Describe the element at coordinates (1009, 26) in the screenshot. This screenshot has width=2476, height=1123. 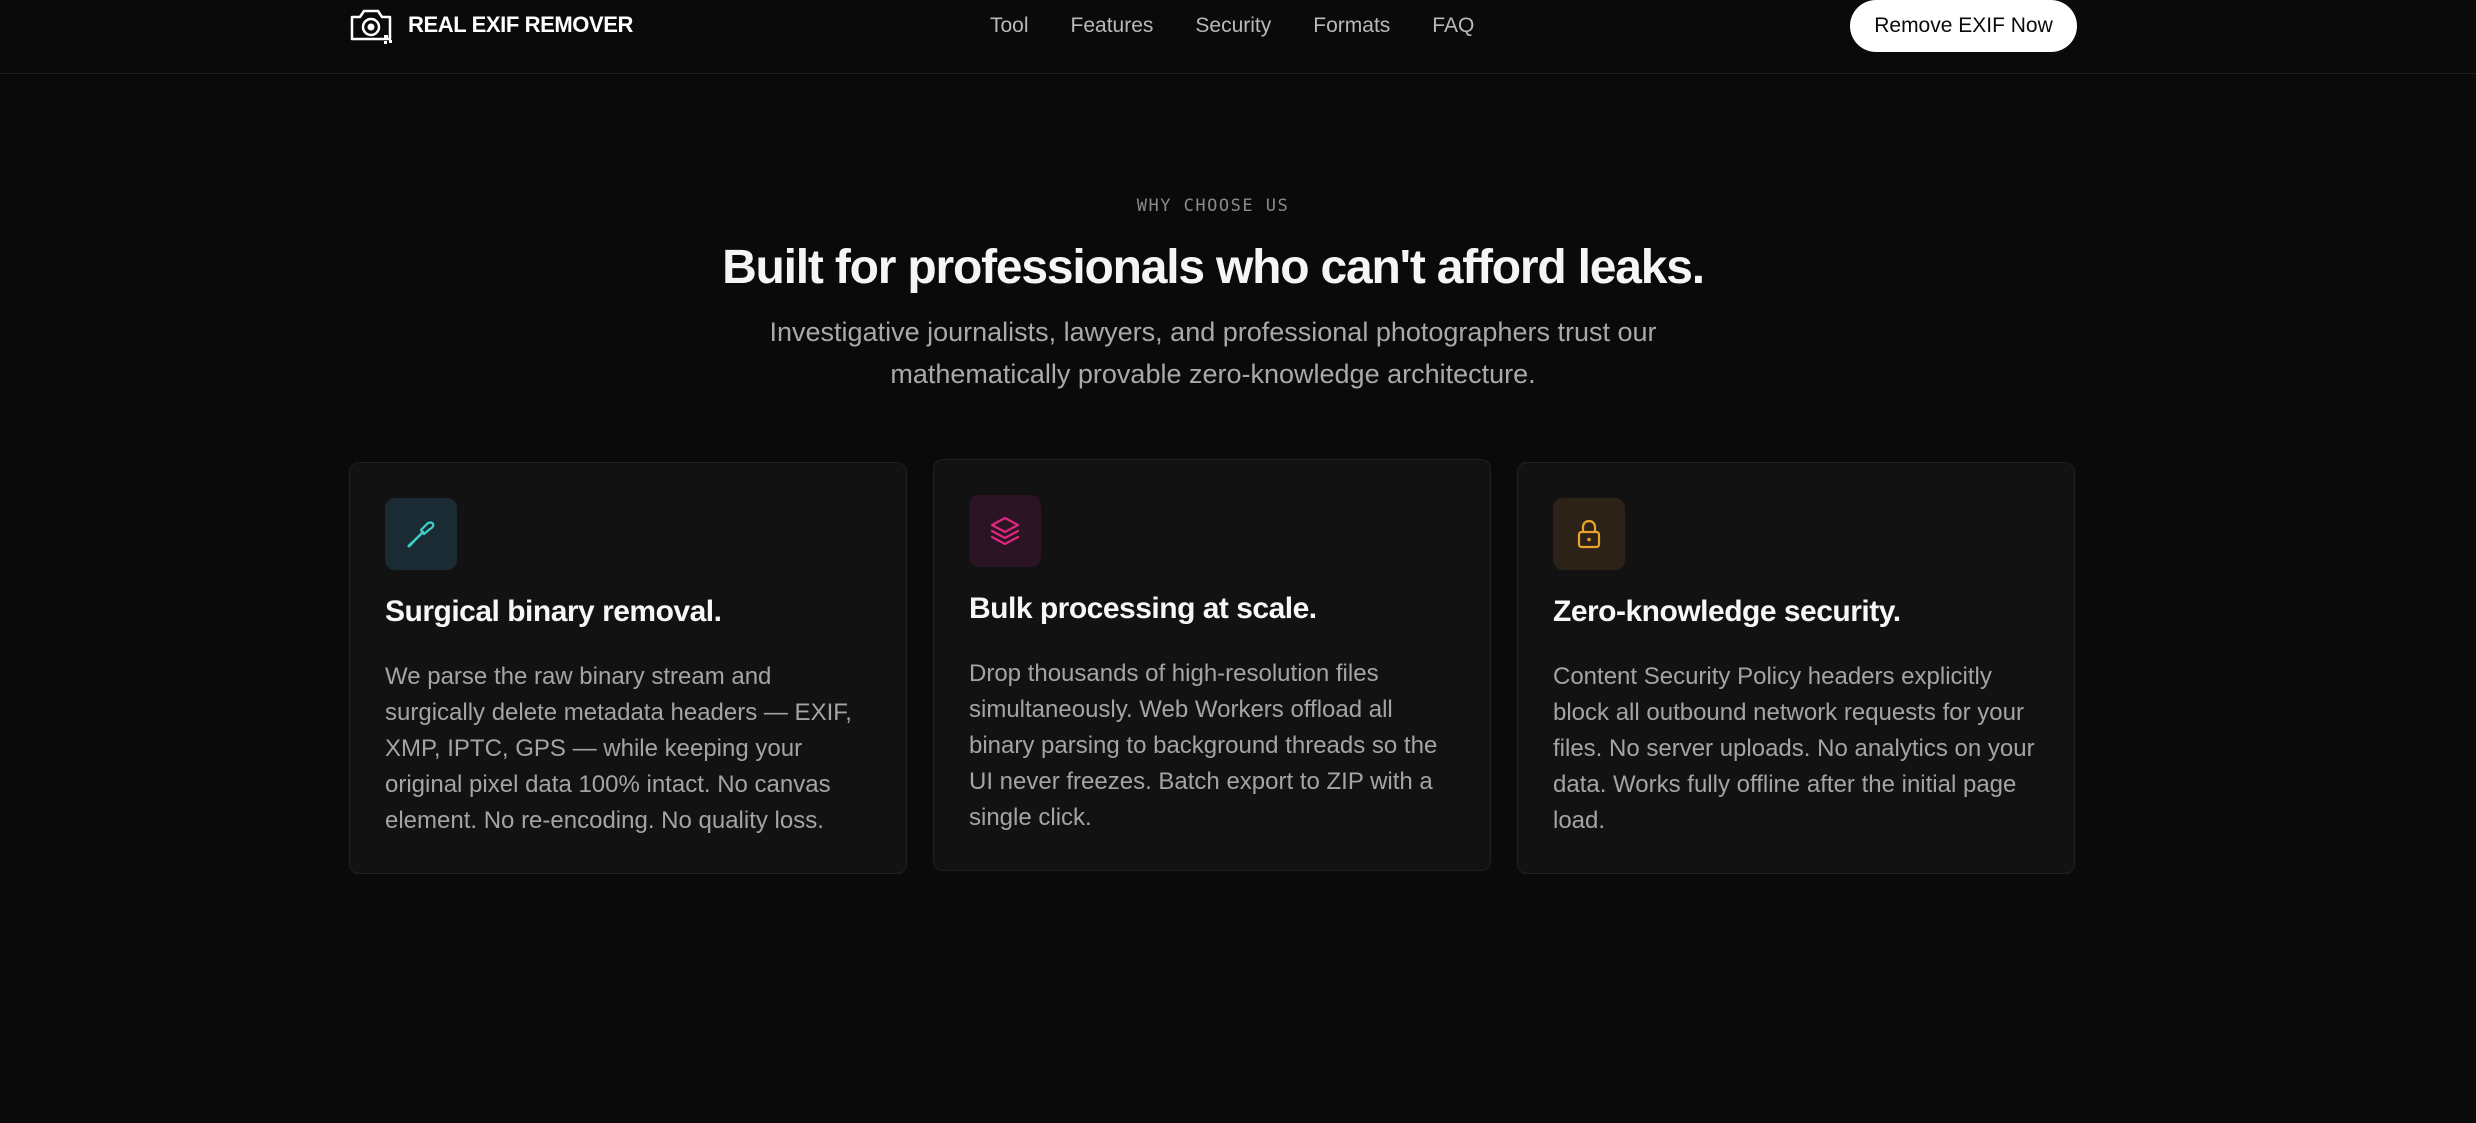
I see `nav-link-tool: Tool` at that location.